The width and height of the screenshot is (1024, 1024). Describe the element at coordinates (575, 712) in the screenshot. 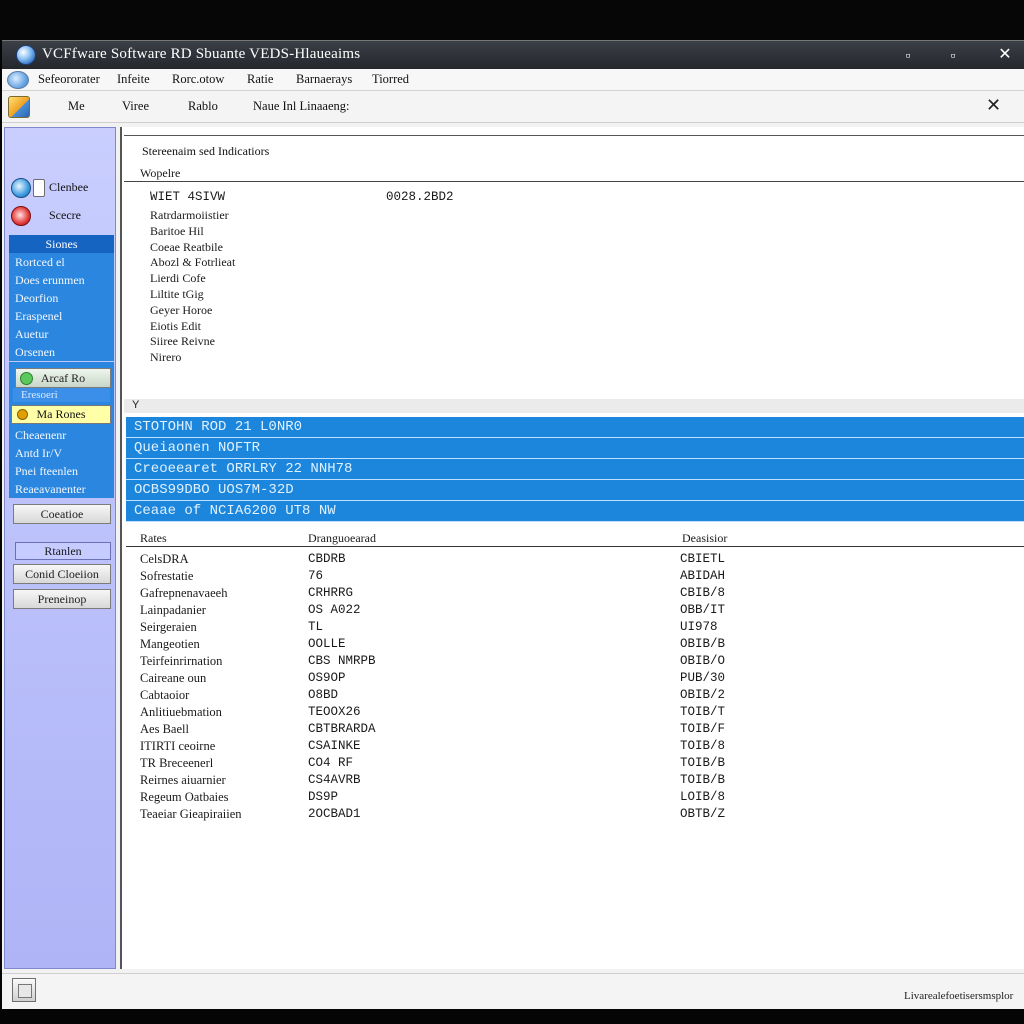

I see `table-row: Anlitiuebmation TEOOX26 TOIB/T` at that location.